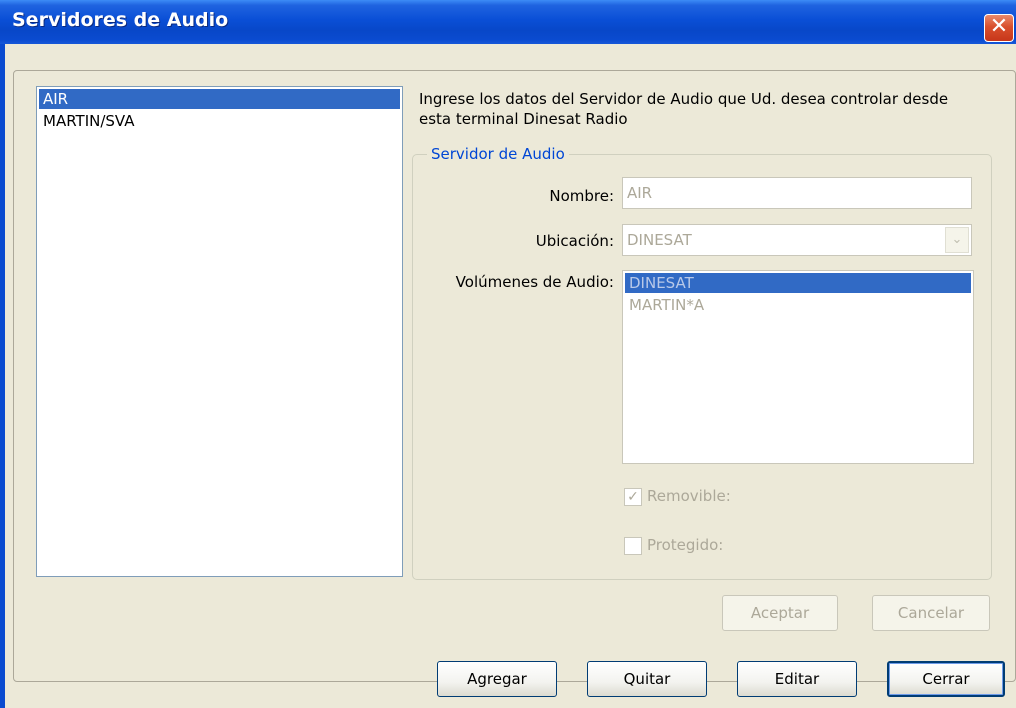 This screenshot has height=708, width=1016. I want to click on quitar-button: Quitar, so click(647, 679).